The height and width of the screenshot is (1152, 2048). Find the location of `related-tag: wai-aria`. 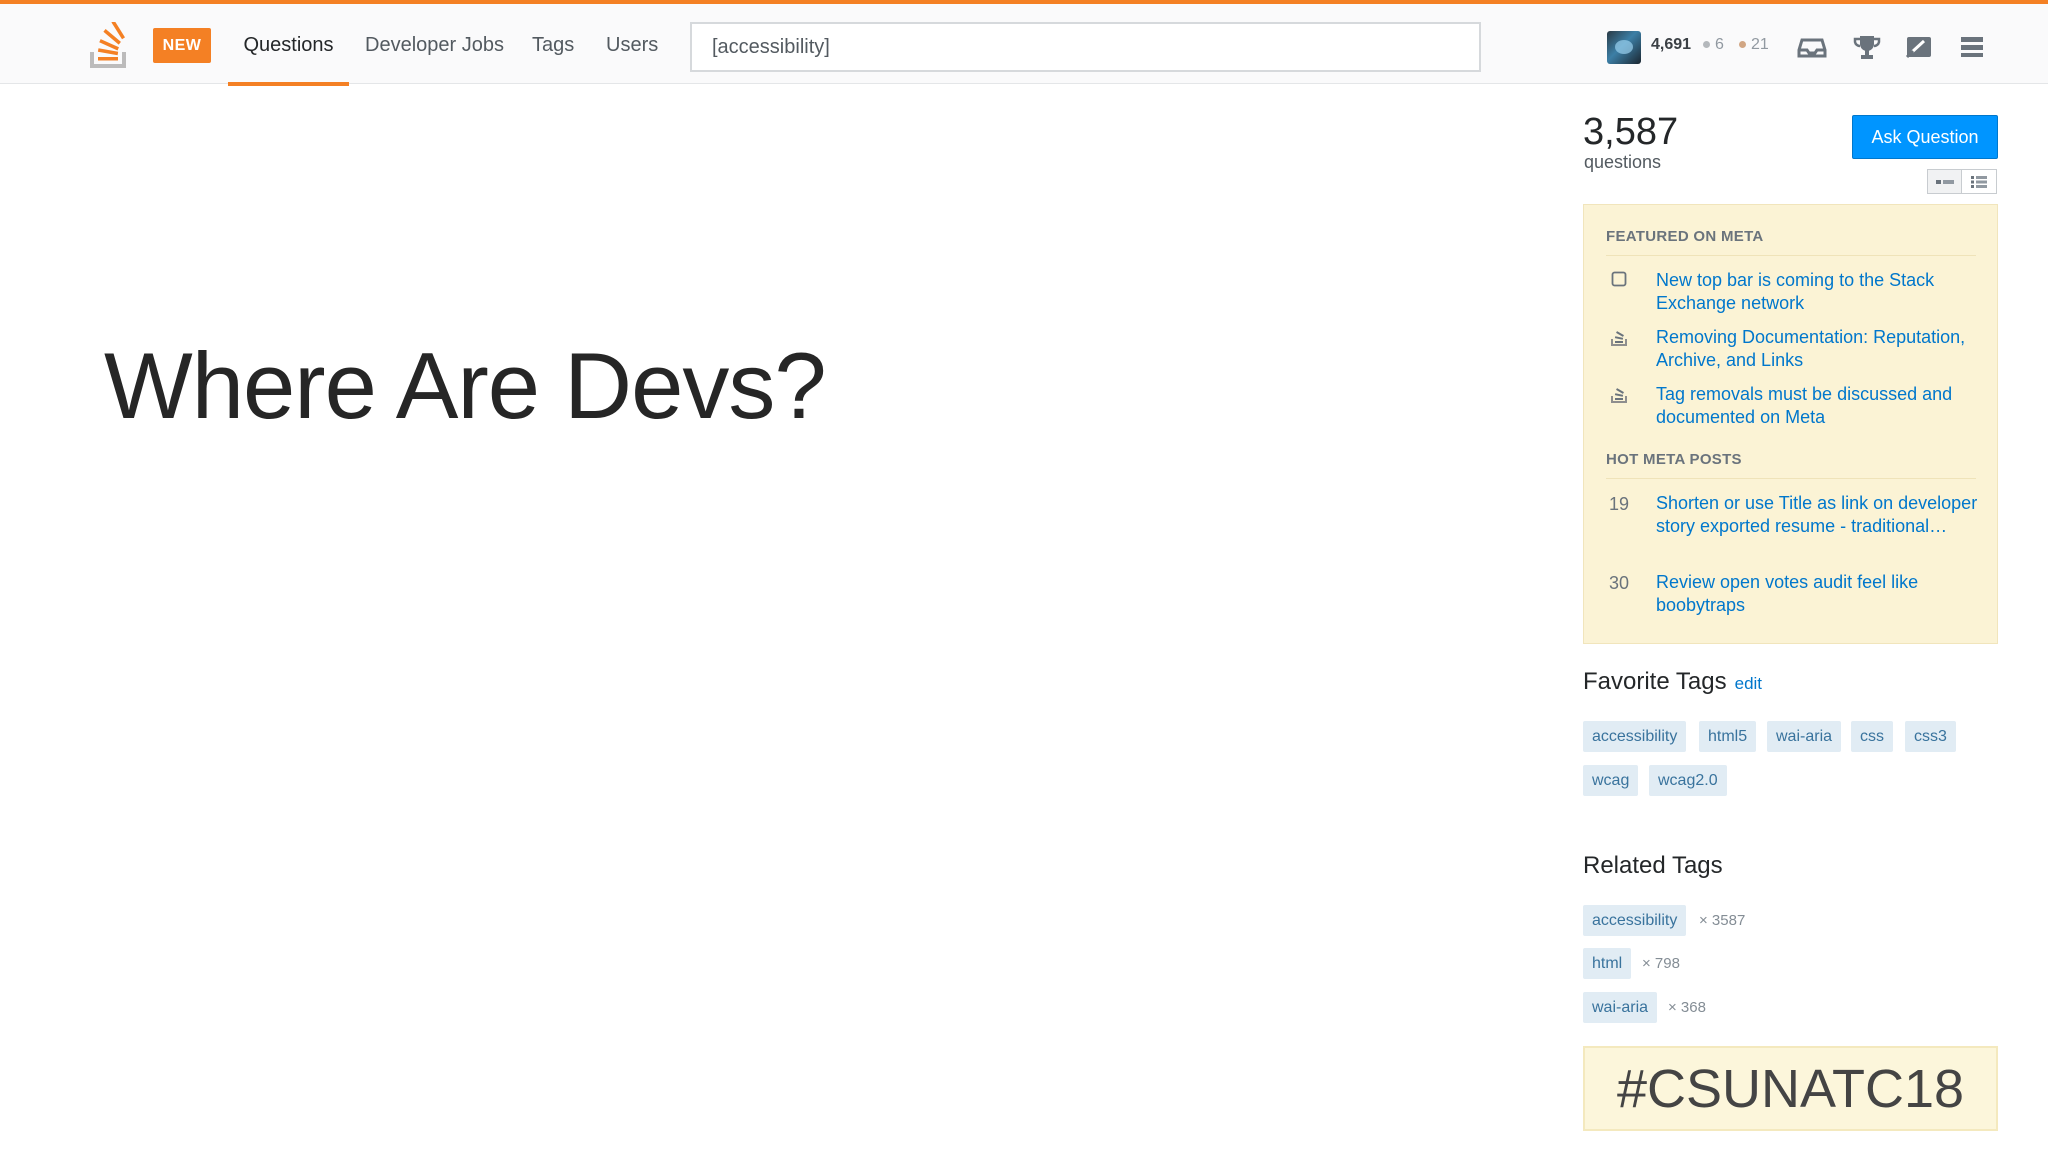

related-tag: wai-aria is located at coordinates (1620, 1007).